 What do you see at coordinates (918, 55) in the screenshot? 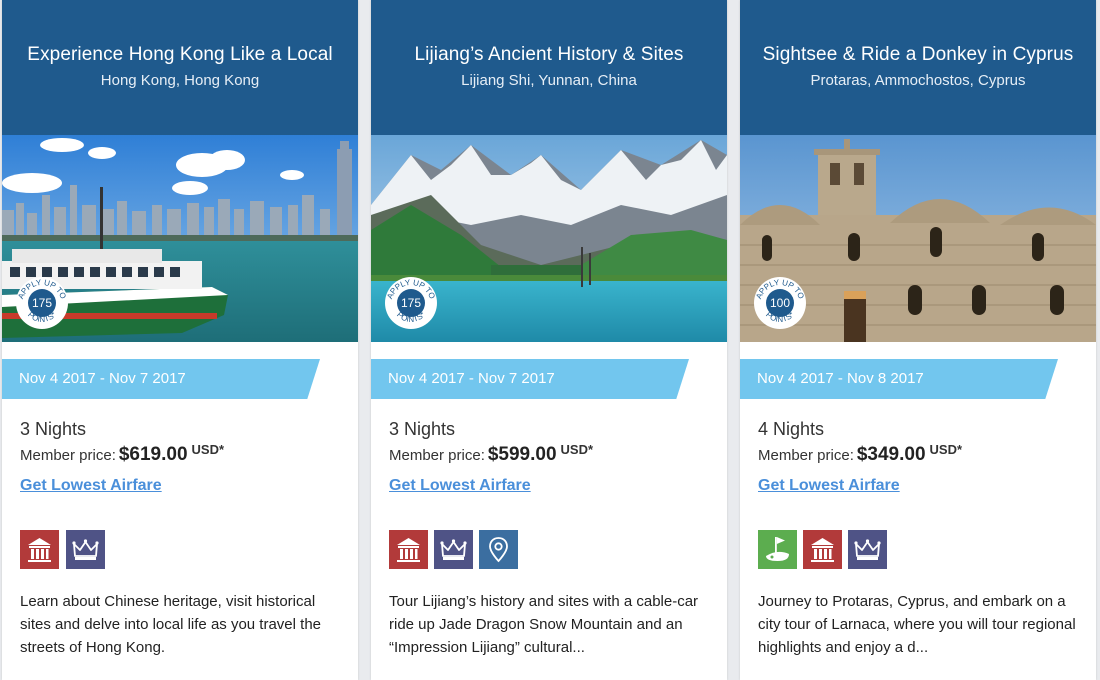
I see `card-title: Sightsee & Ride a Donkey in Cyprus` at bounding box center [918, 55].